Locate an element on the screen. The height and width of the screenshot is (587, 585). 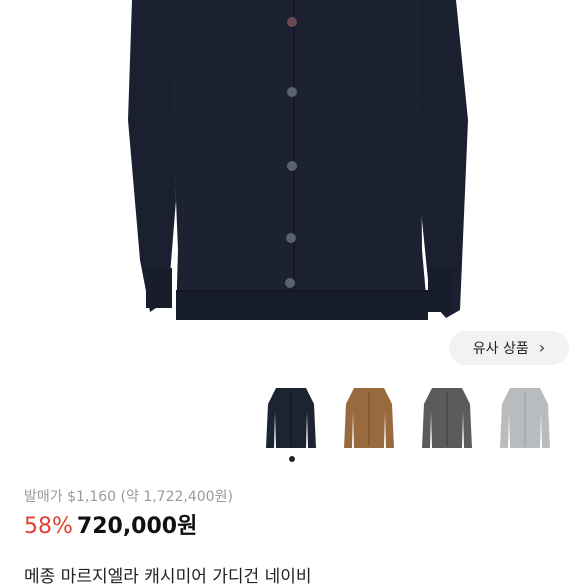
thumbnail-charcoal is located at coordinates (447, 418).